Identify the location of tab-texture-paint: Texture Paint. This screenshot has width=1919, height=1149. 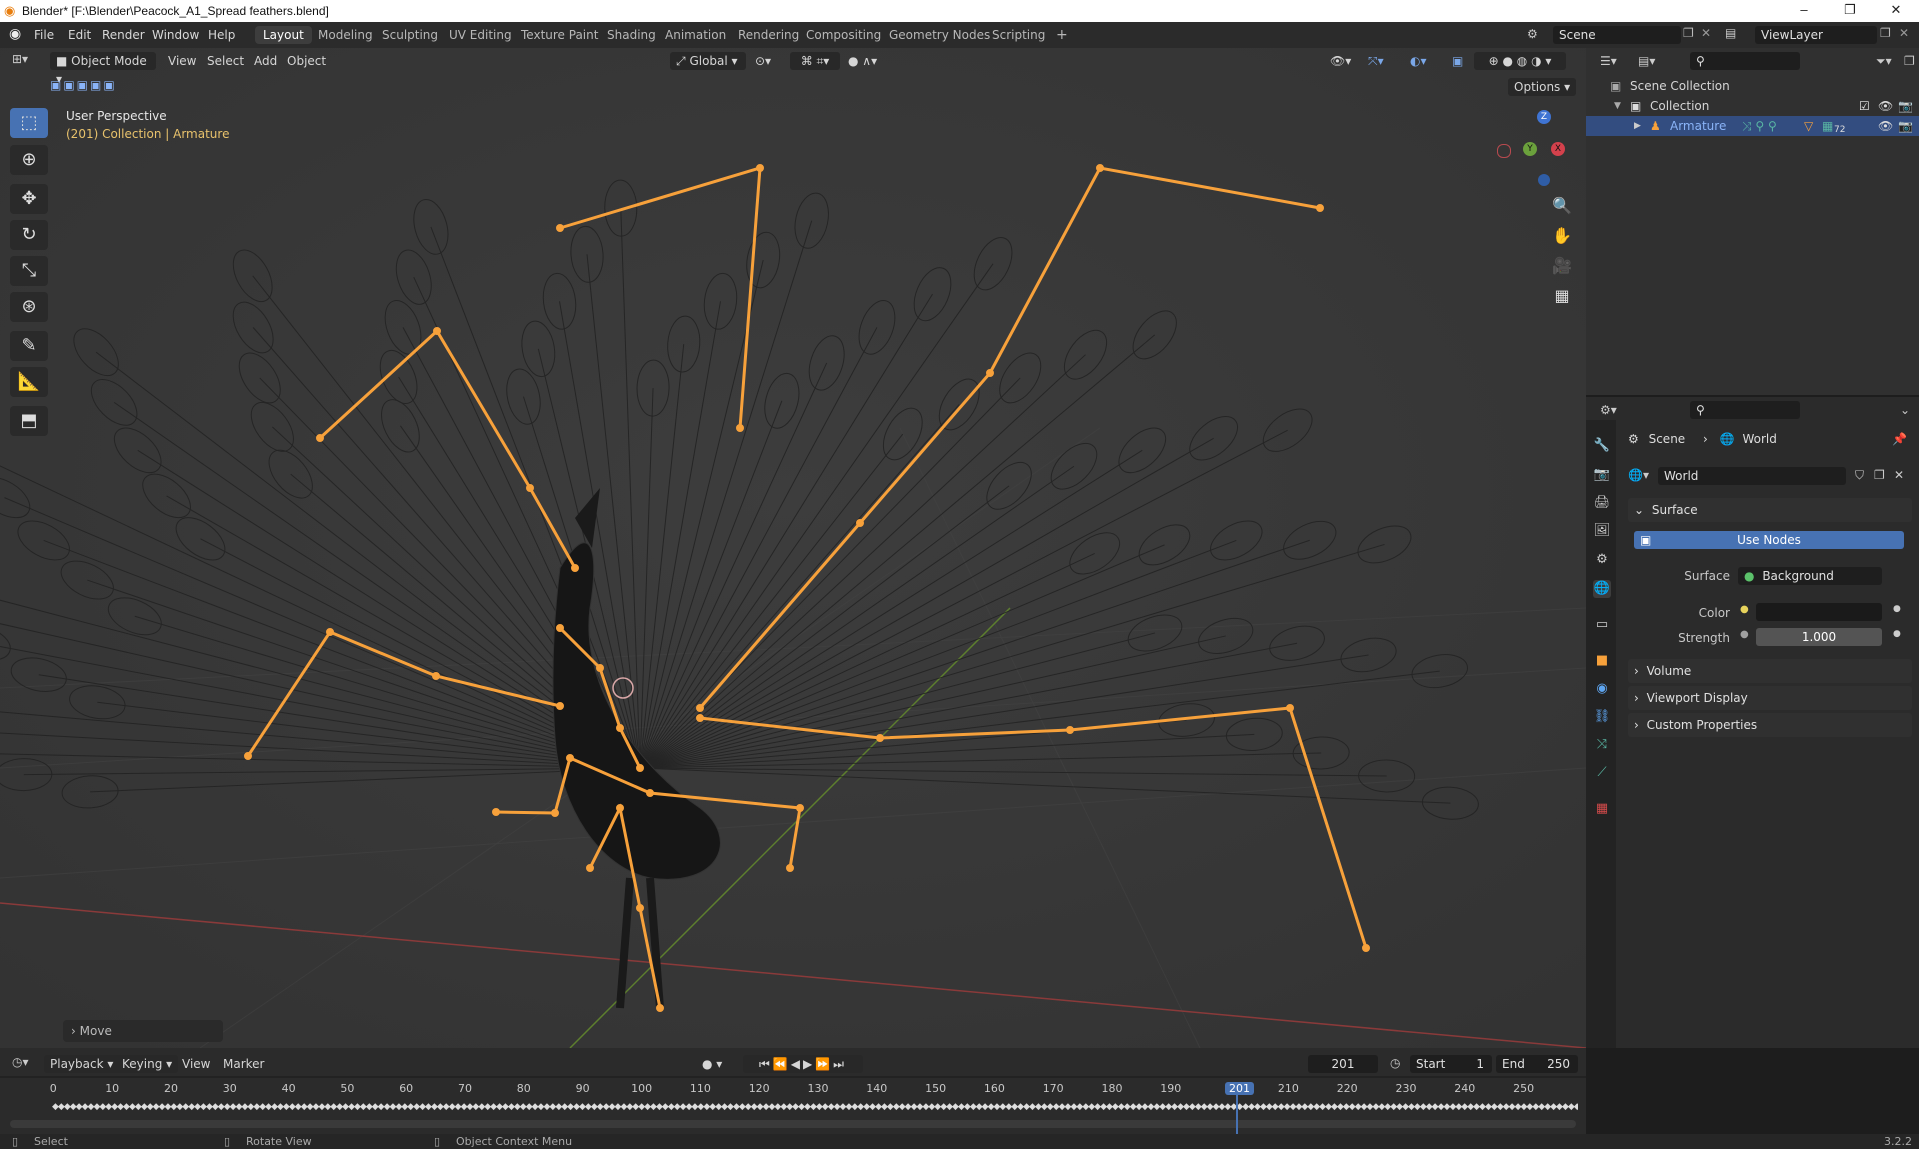
(559, 35).